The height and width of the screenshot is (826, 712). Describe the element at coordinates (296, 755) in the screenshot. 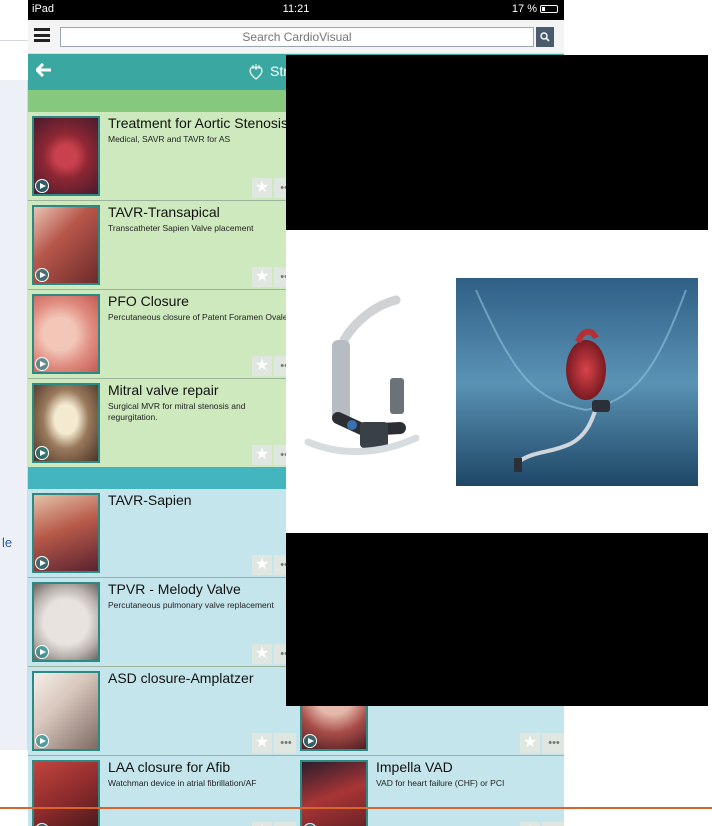

I see `row-divider` at that location.